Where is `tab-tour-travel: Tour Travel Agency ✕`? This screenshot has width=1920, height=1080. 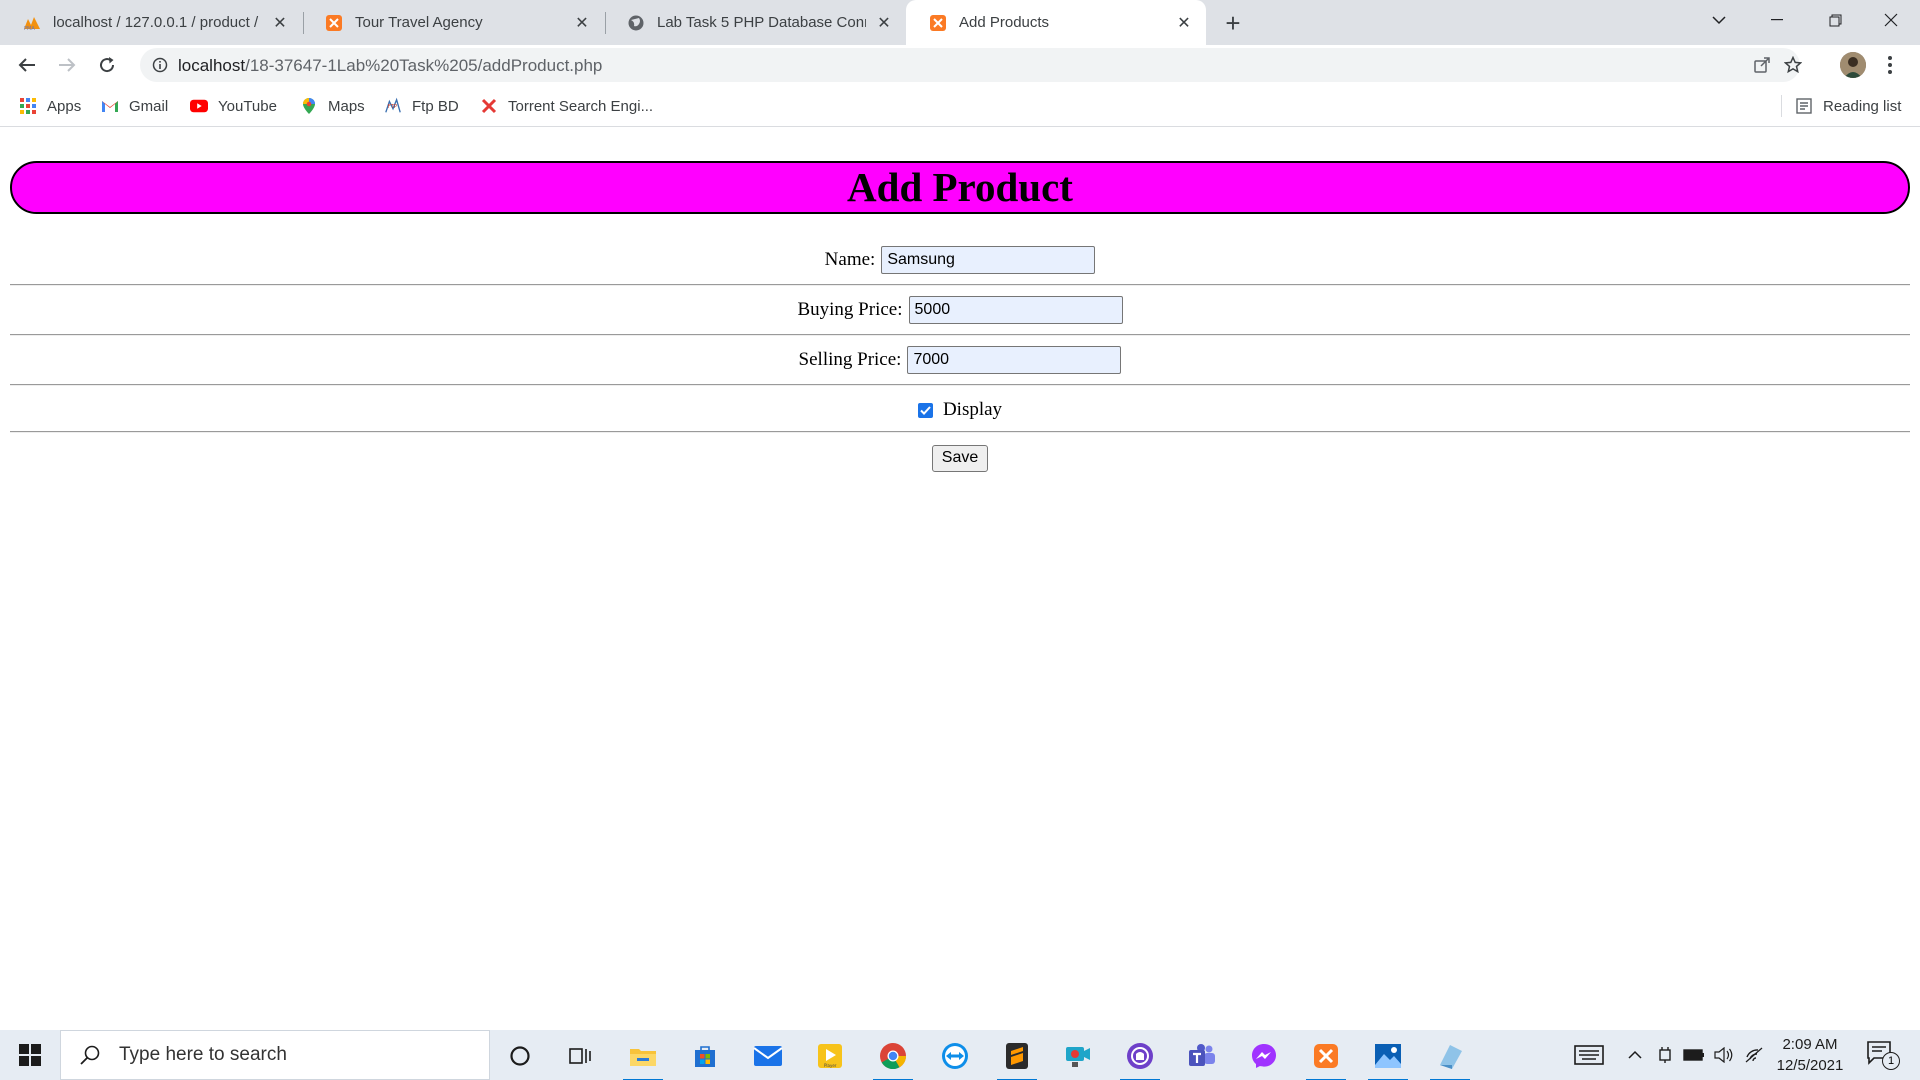 tab-tour-travel: Tour Travel Agency ✕ is located at coordinates (453, 22).